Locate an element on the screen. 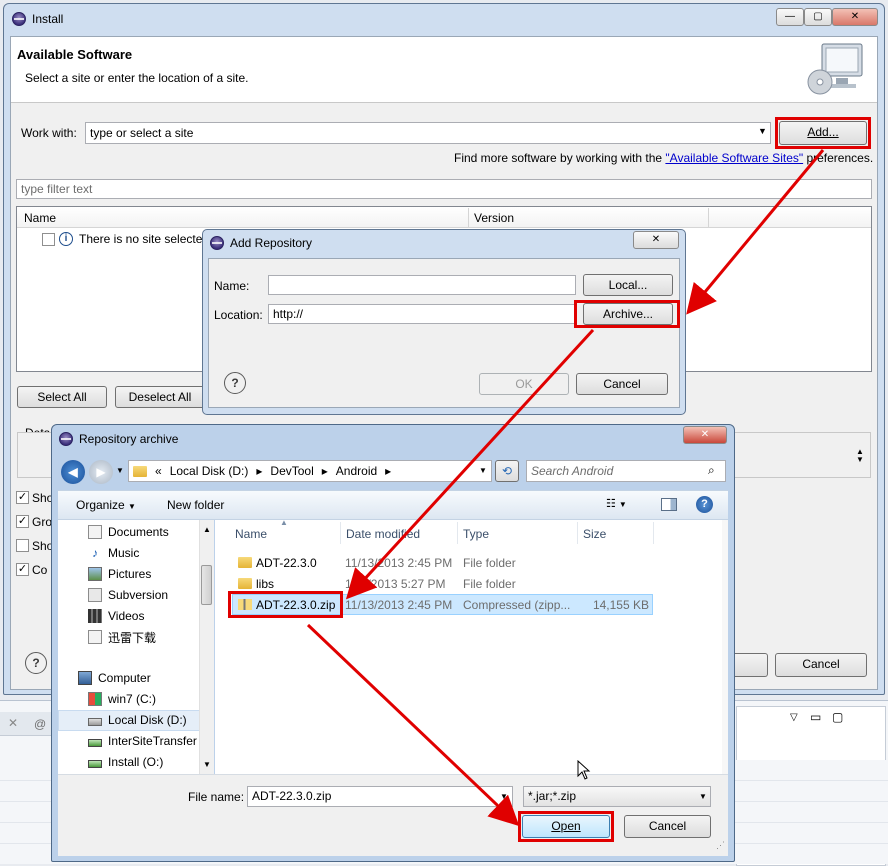  annotation-arrow-archive-to-zip is located at coordinates (470, 464).